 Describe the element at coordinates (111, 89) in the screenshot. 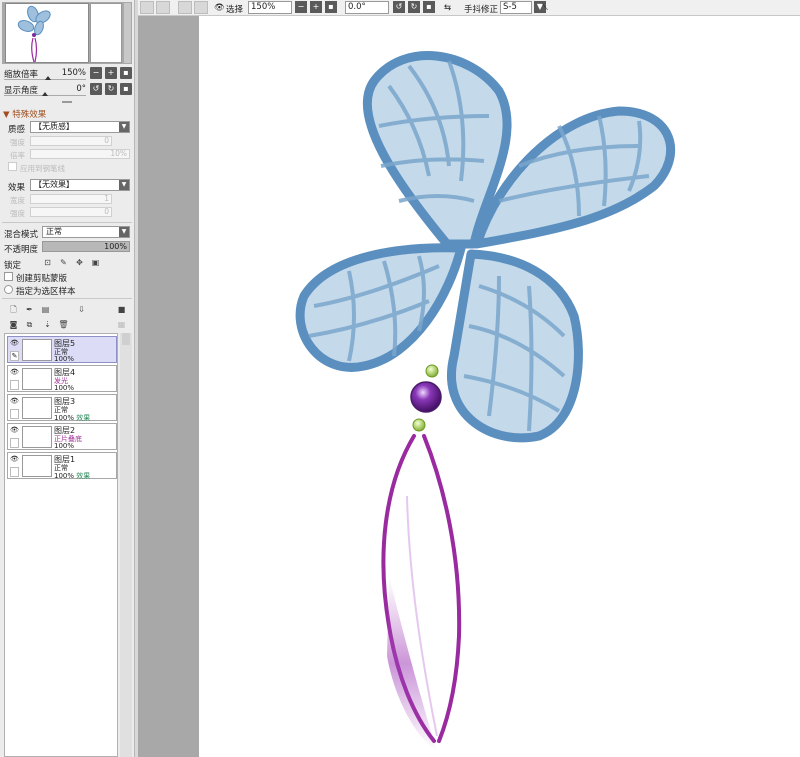

I see `rotate-right-button: ↻` at that location.